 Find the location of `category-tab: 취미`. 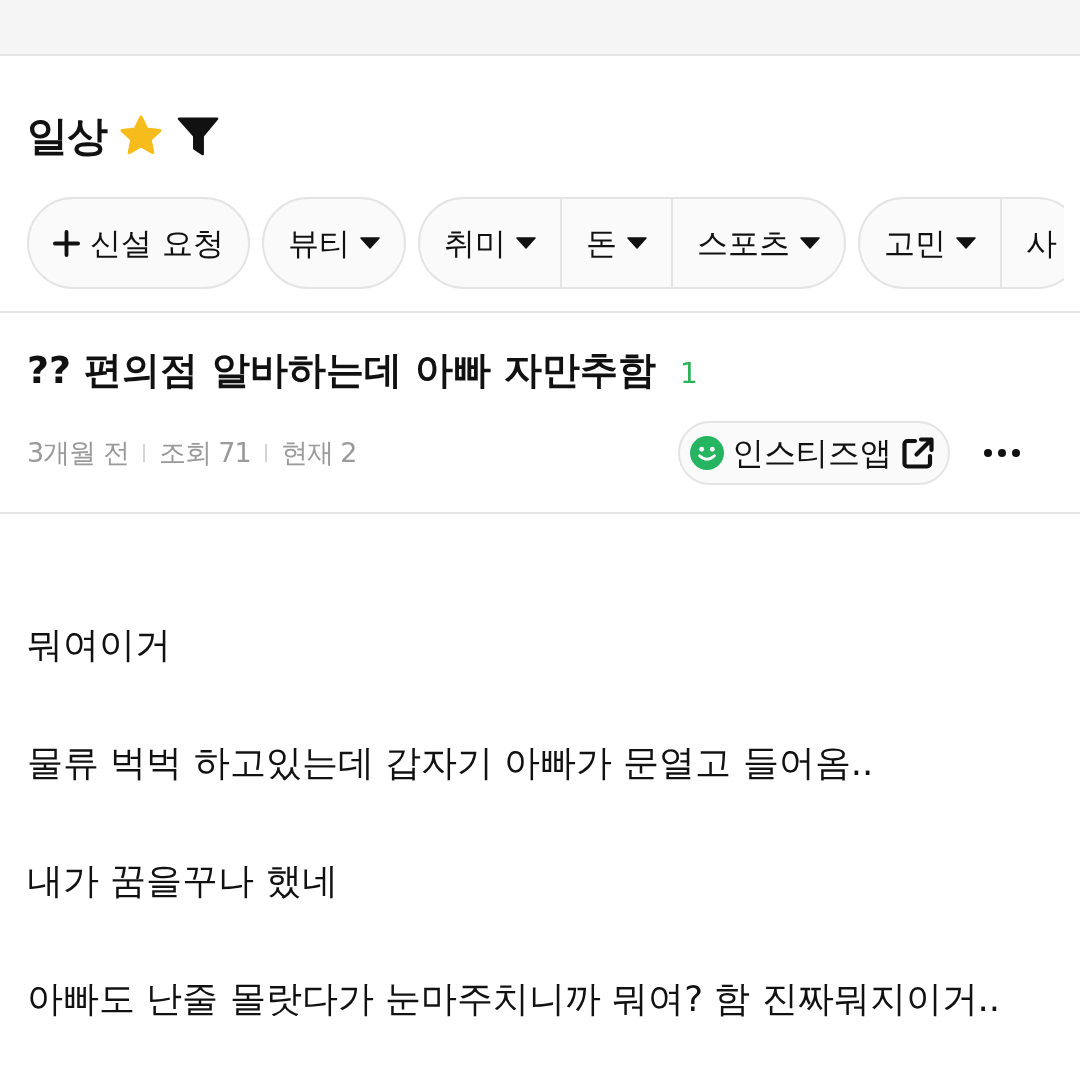

category-tab: 취미 is located at coordinates (489, 243).